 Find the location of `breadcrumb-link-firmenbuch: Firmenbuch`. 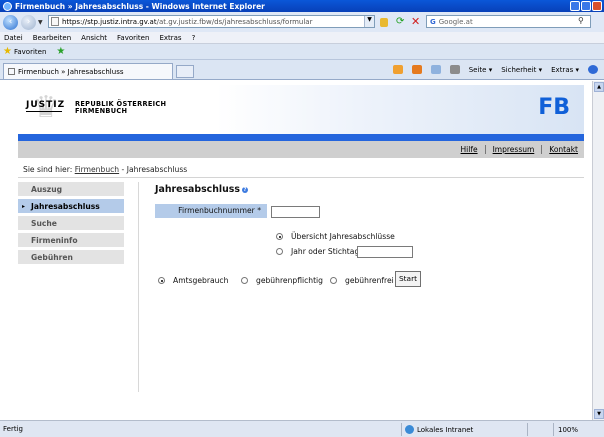

breadcrumb-link-firmenbuch: Firmenbuch is located at coordinates (97, 169).